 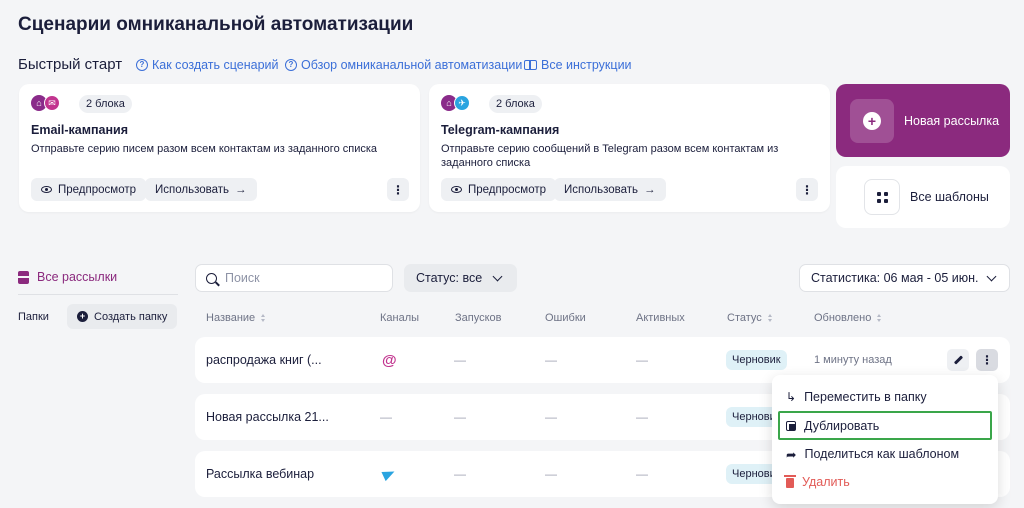 I want to click on column-header-active: Активных, so click(x=660, y=318).